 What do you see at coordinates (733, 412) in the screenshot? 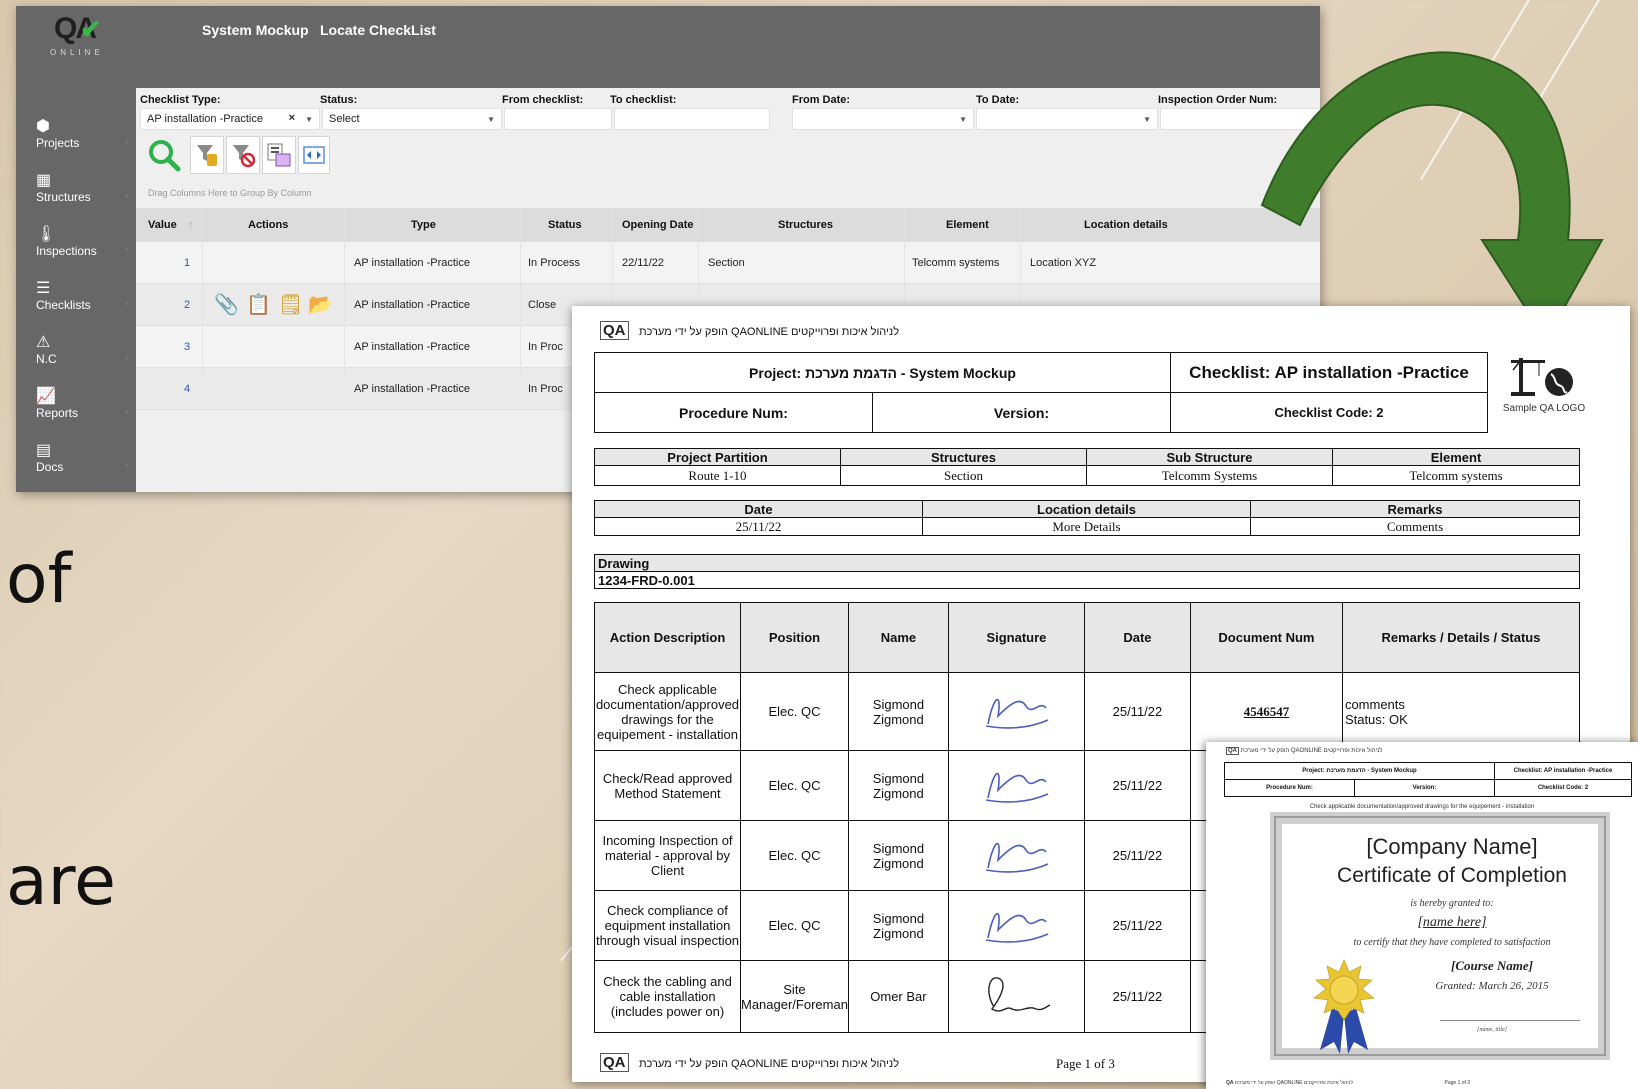
I see `report-procedure: Procedure Num:` at bounding box center [733, 412].